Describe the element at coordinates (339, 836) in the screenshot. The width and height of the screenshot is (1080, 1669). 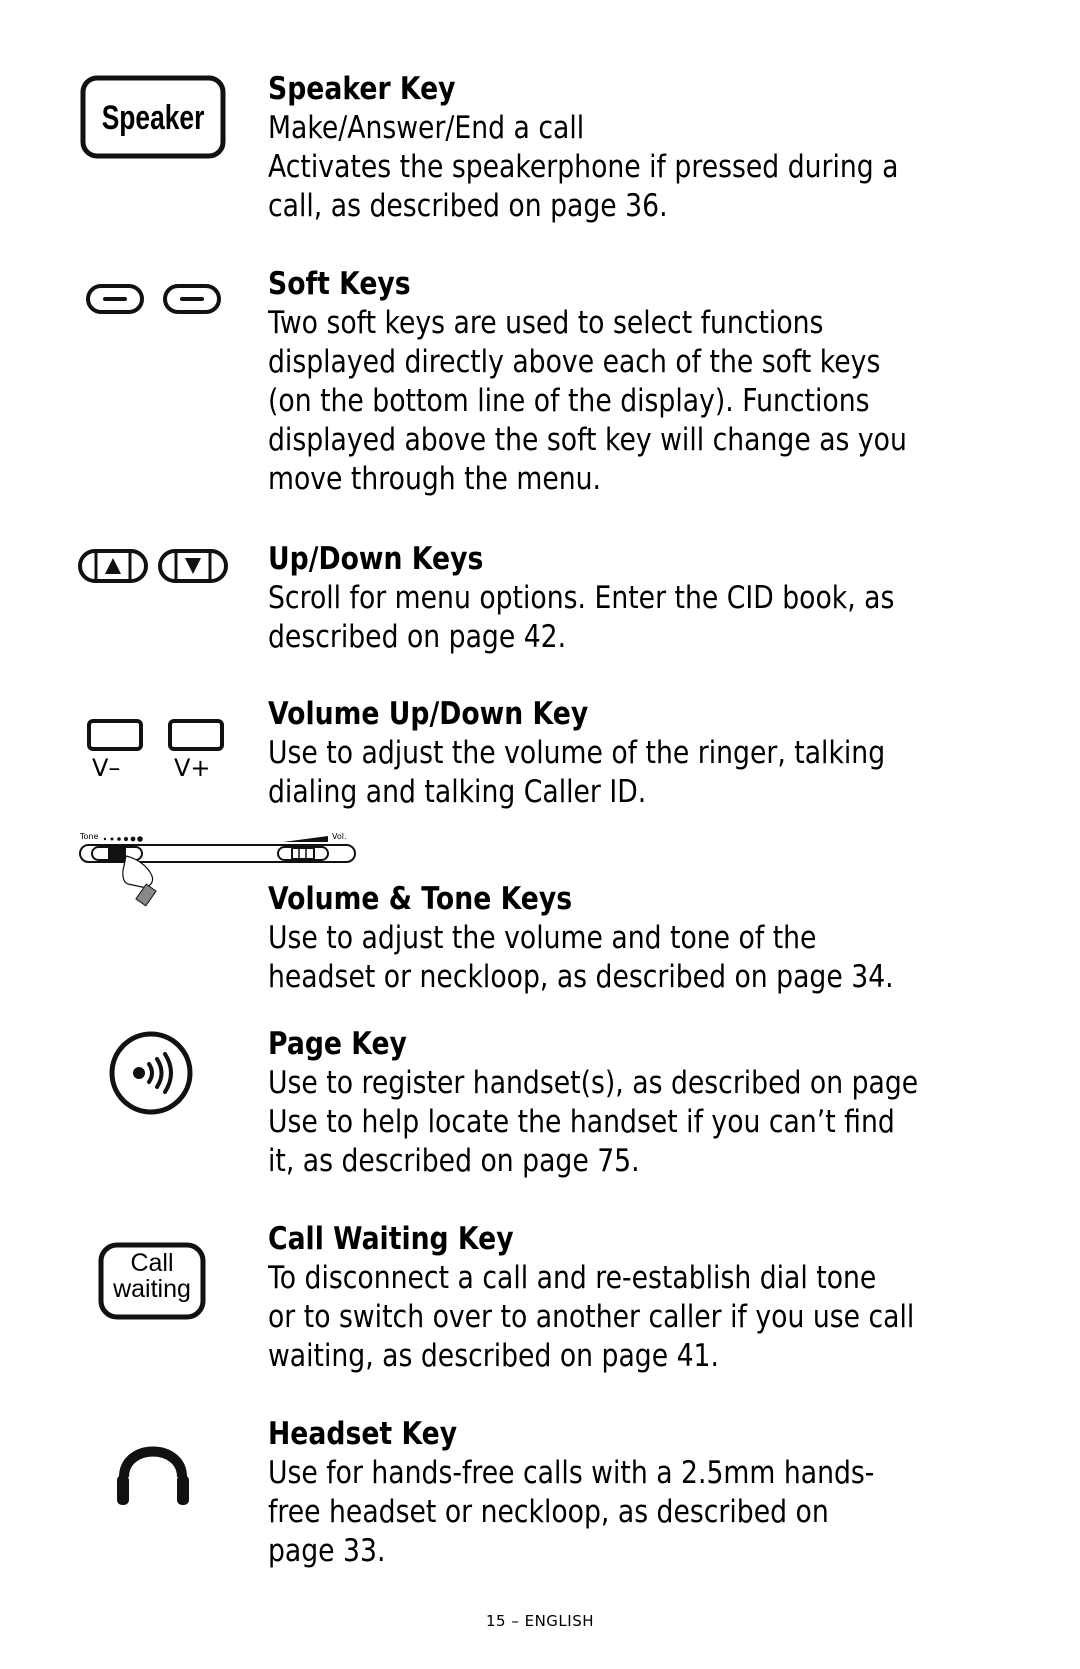
I see `vol-label: Vol.` at that location.